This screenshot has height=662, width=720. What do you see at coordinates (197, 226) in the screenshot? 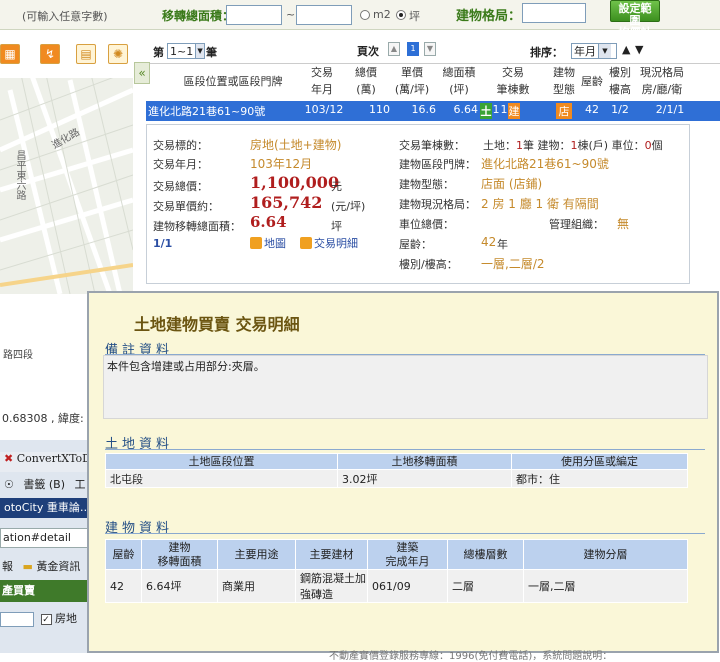
I see `area-label: 建物移轉總面積：` at bounding box center [197, 226].